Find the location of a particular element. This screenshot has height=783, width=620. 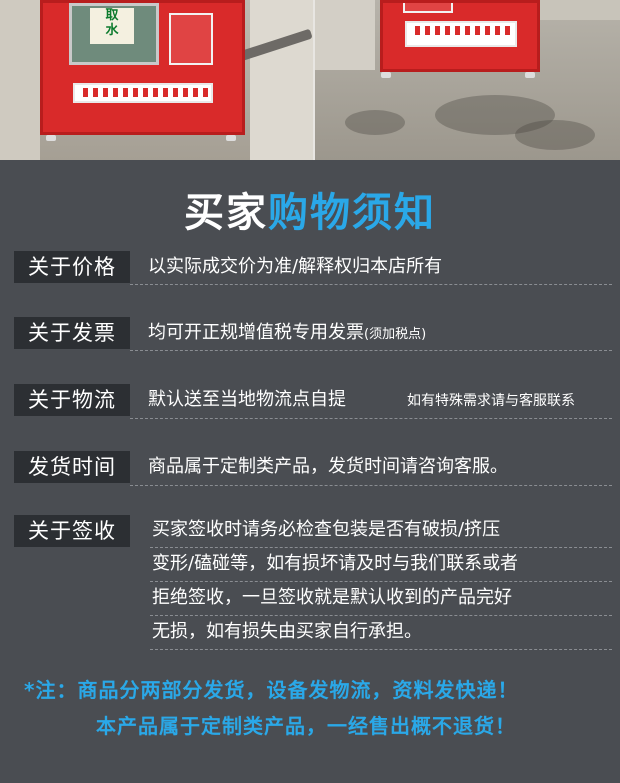

shipping-time-text: 商品属于定制类产品，发货时间请咨询客服。 is located at coordinates (328, 466).